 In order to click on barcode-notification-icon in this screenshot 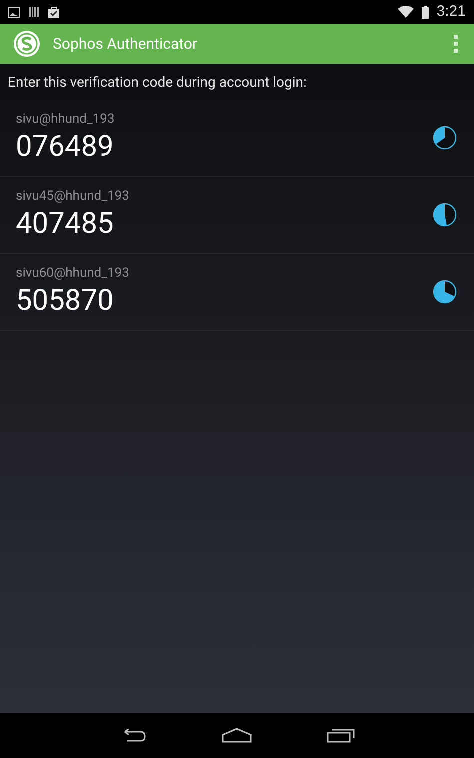, I will do `click(34, 12)`.